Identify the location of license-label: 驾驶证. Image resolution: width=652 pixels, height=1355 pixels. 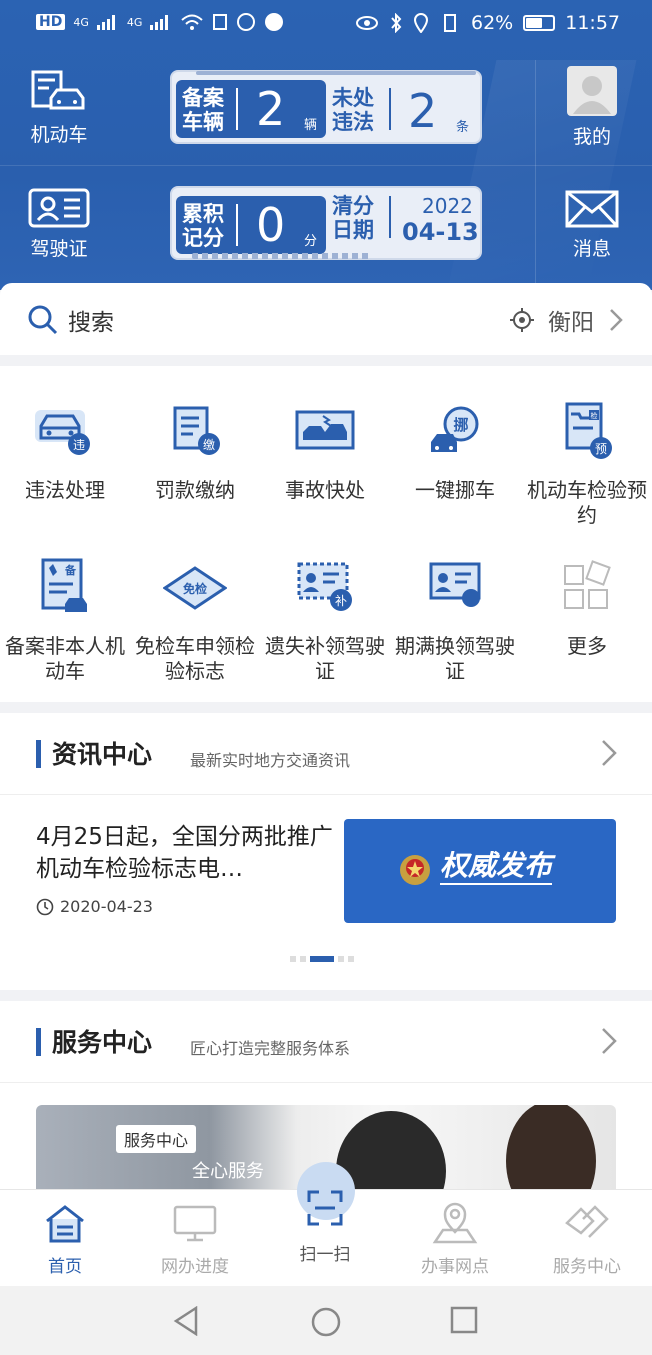
(59, 249).